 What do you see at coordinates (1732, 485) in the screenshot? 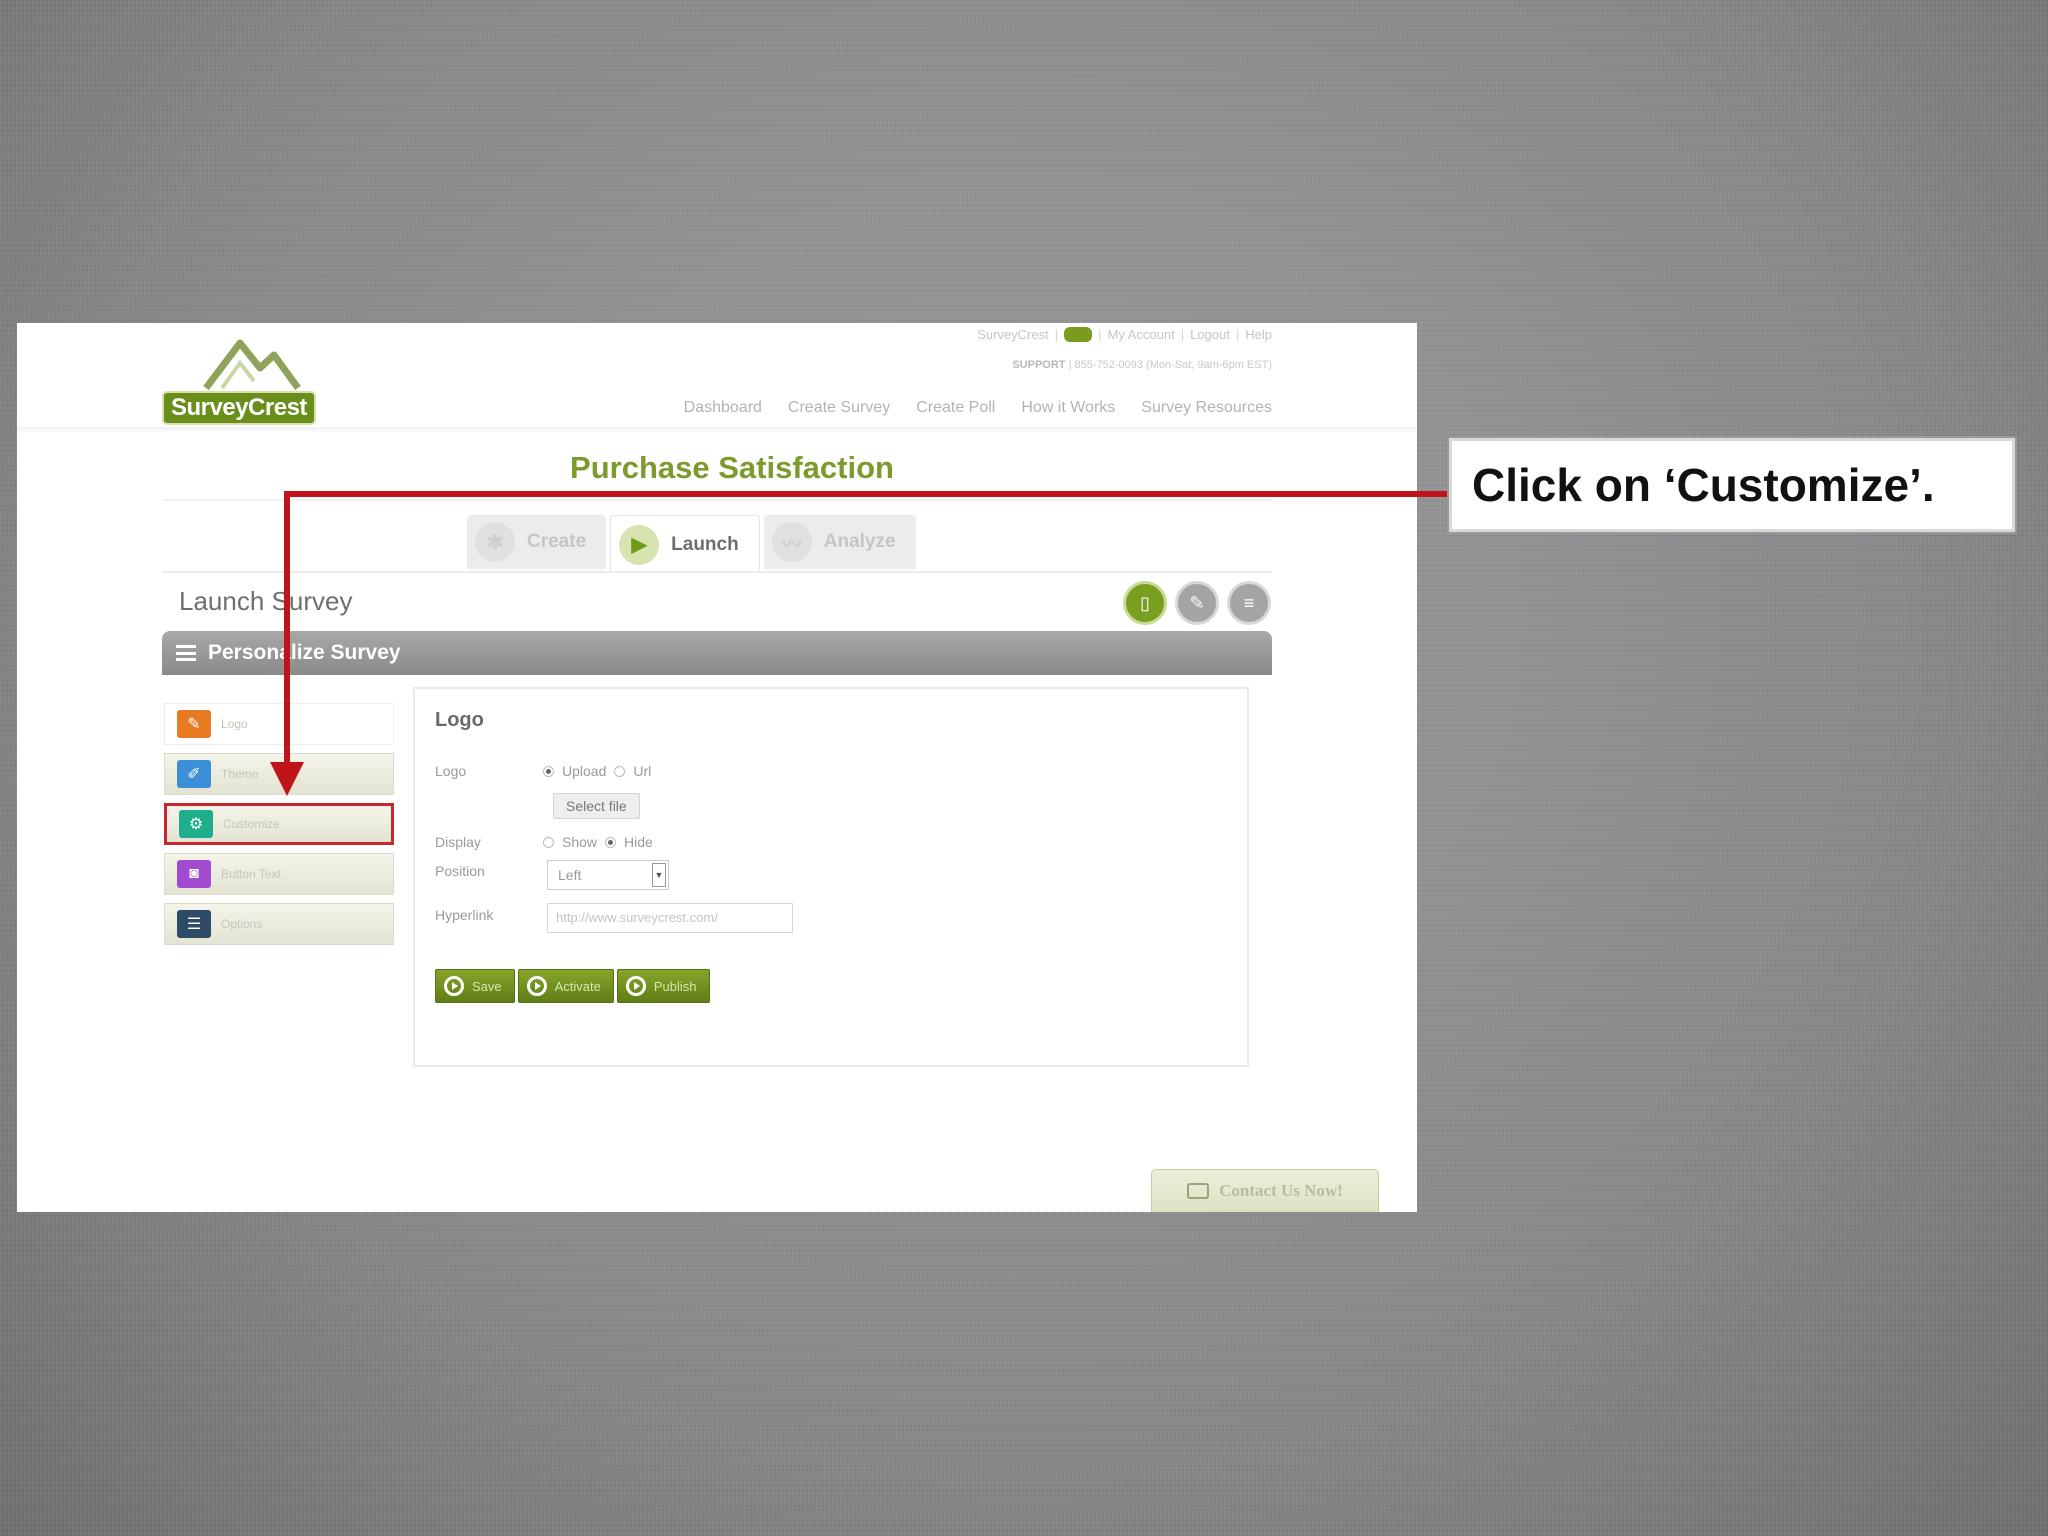
I see `instruction-callout: Click on ‘Customize’.` at bounding box center [1732, 485].